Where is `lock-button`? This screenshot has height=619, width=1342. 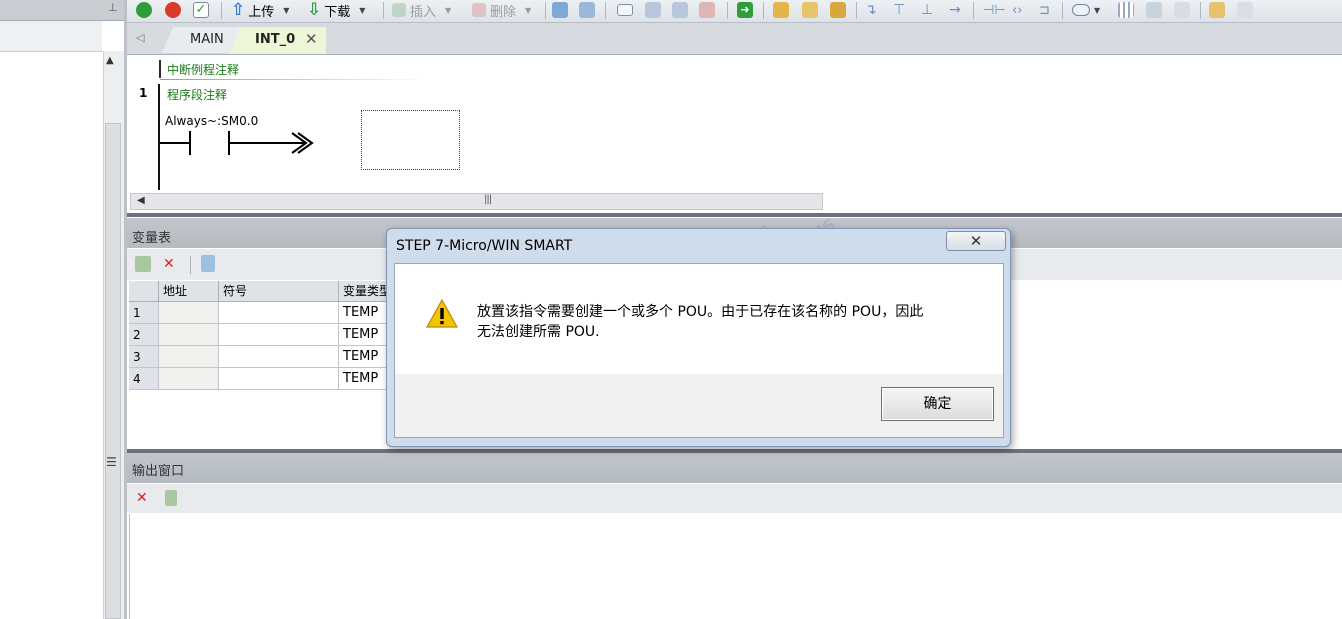
lock-button is located at coordinates (781, 10).